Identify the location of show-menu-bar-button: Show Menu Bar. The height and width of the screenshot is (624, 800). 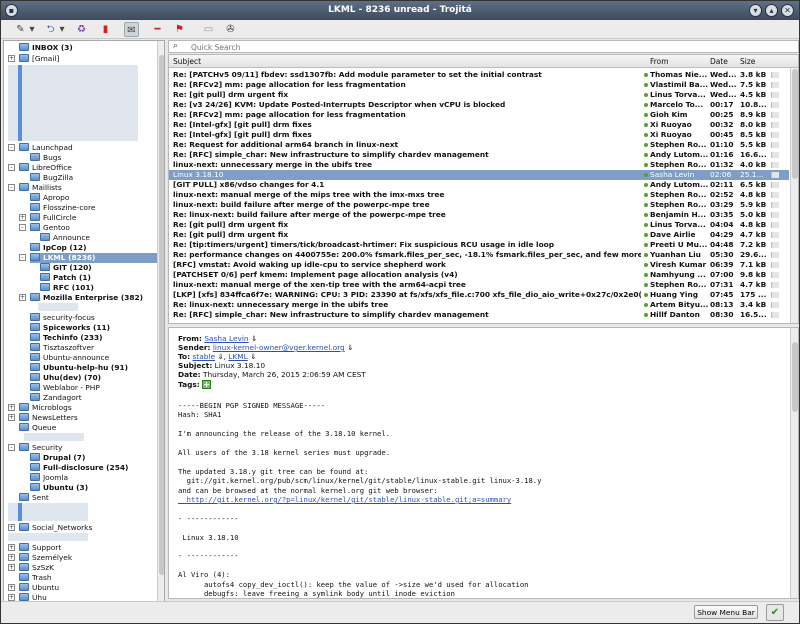
(726, 612).